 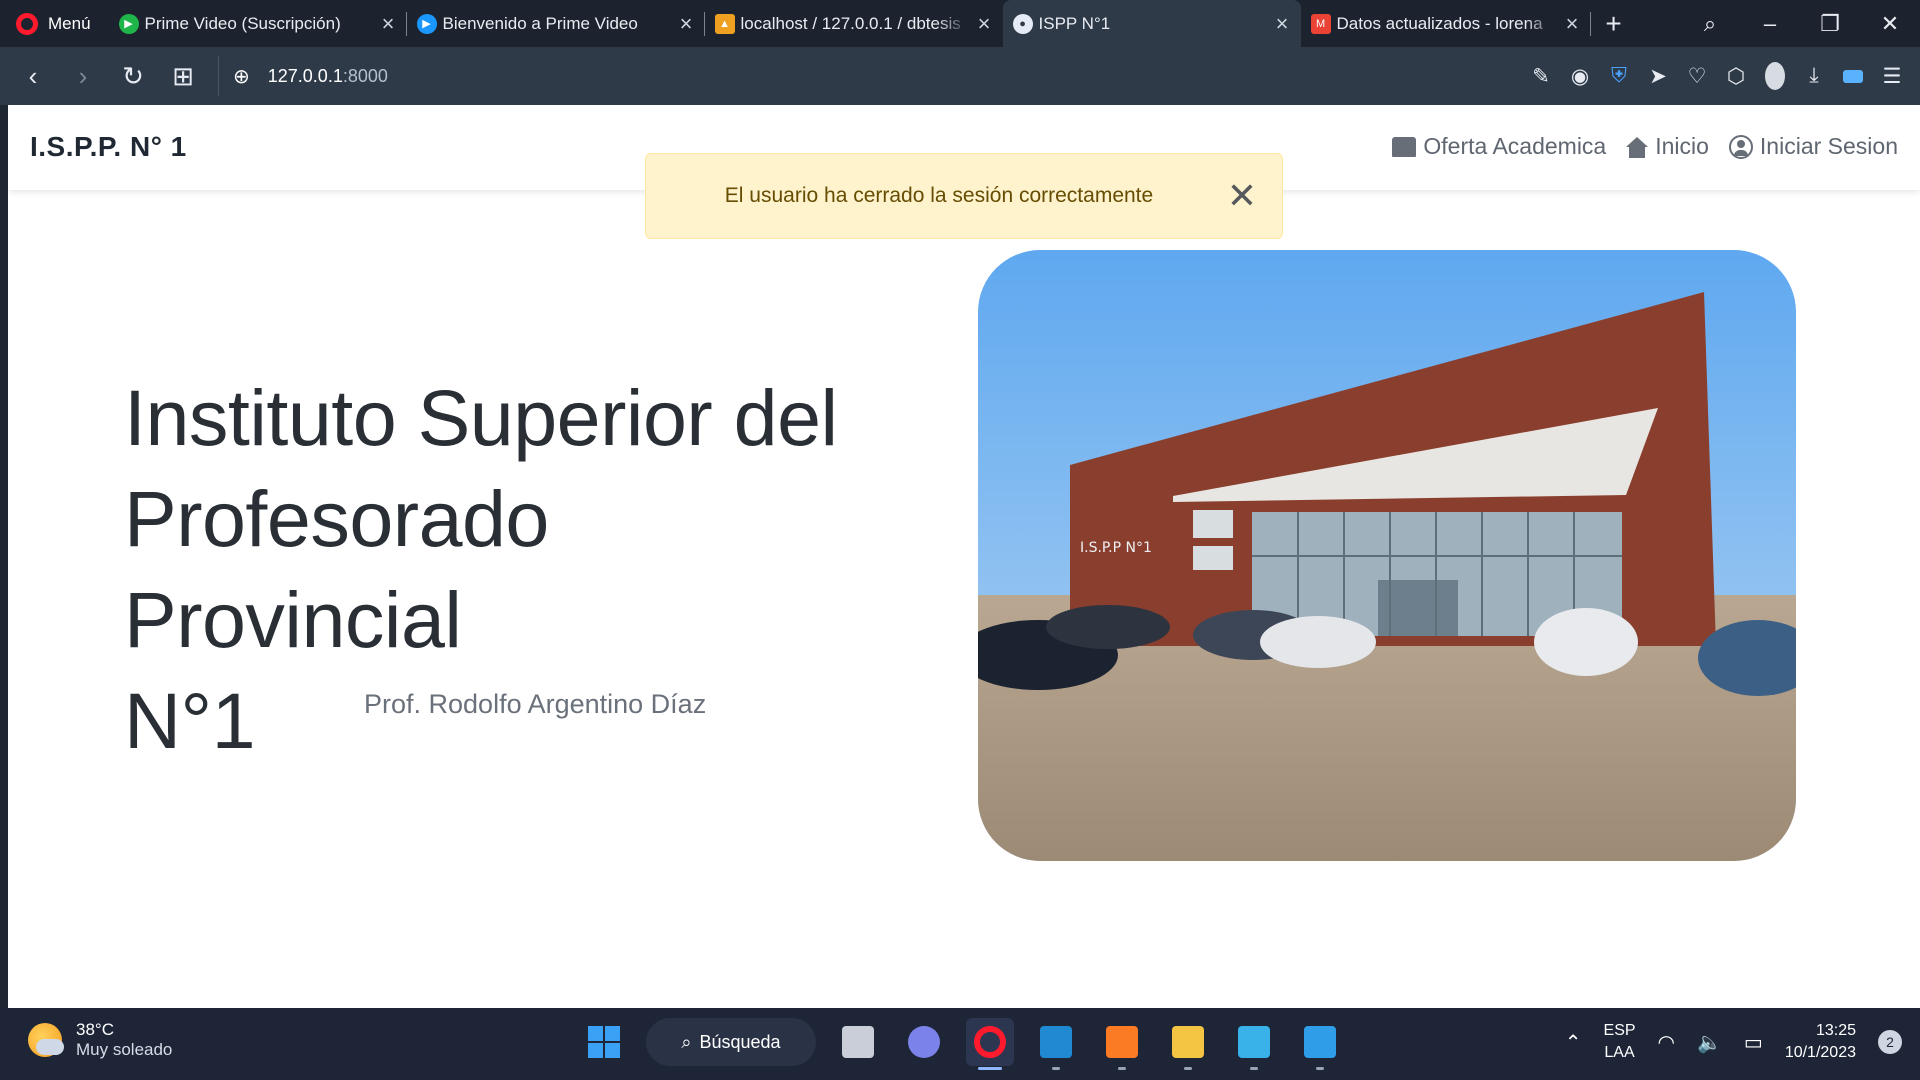 What do you see at coordinates (1242, 196) in the screenshot?
I see `close-icon: ✕` at bounding box center [1242, 196].